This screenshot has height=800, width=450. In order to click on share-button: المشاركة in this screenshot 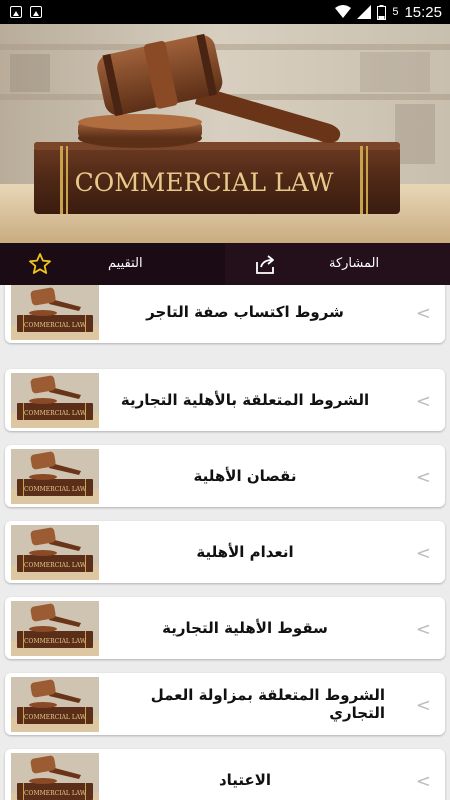, I will do `click(337, 264)`.